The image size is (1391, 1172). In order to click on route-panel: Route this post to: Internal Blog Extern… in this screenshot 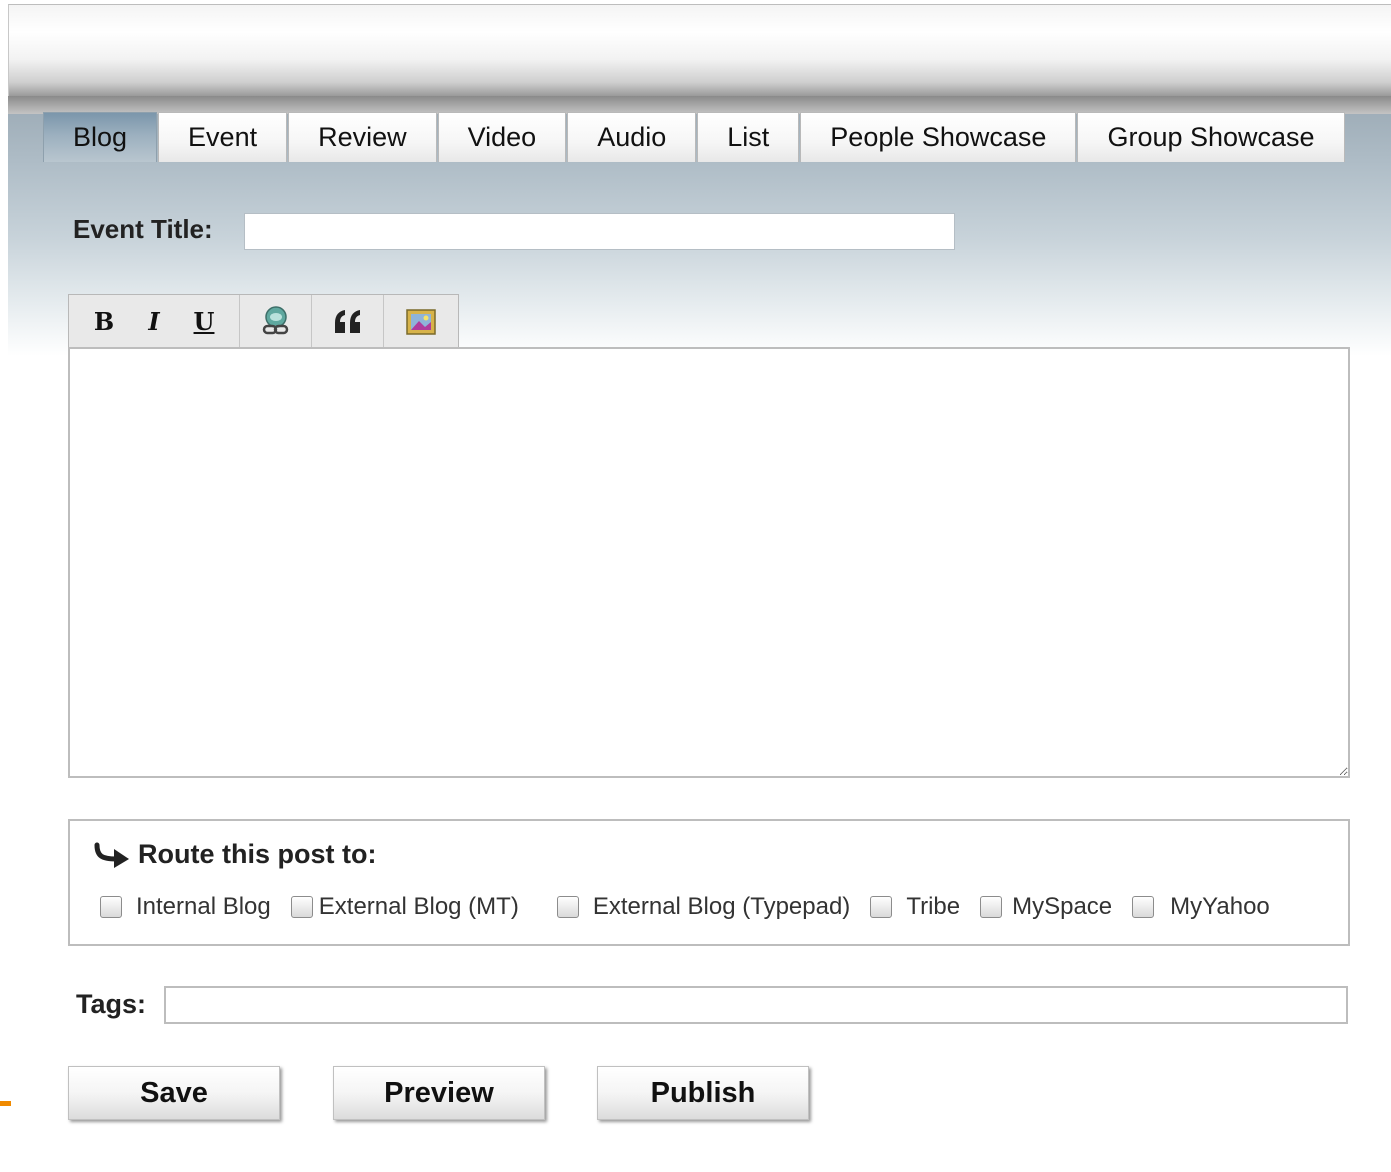, I will do `click(709, 882)`.